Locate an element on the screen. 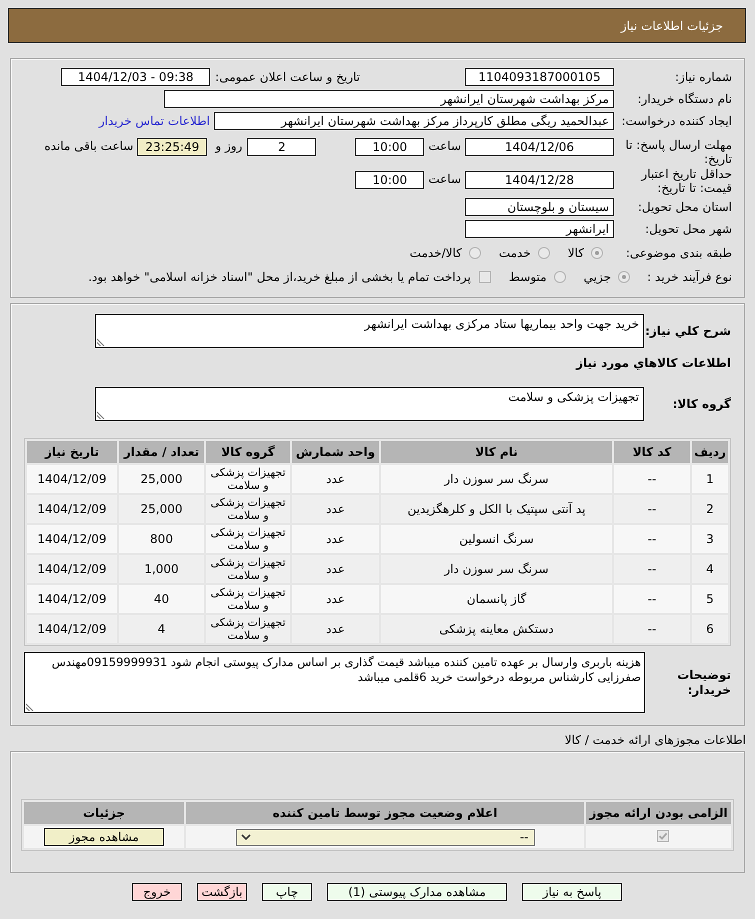 Image resolution: width=755 pixels, height=919 pixels. action-button: خروج is located at coordinates (157, 892).